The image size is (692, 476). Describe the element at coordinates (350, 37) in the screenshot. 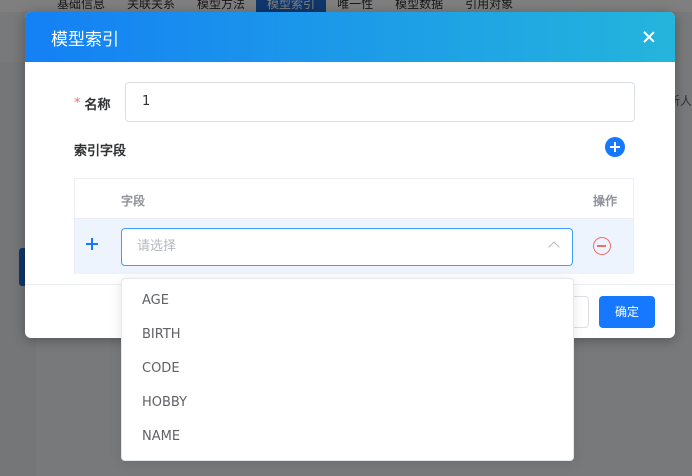

I see `dialog-header: 模型索引` at that location.